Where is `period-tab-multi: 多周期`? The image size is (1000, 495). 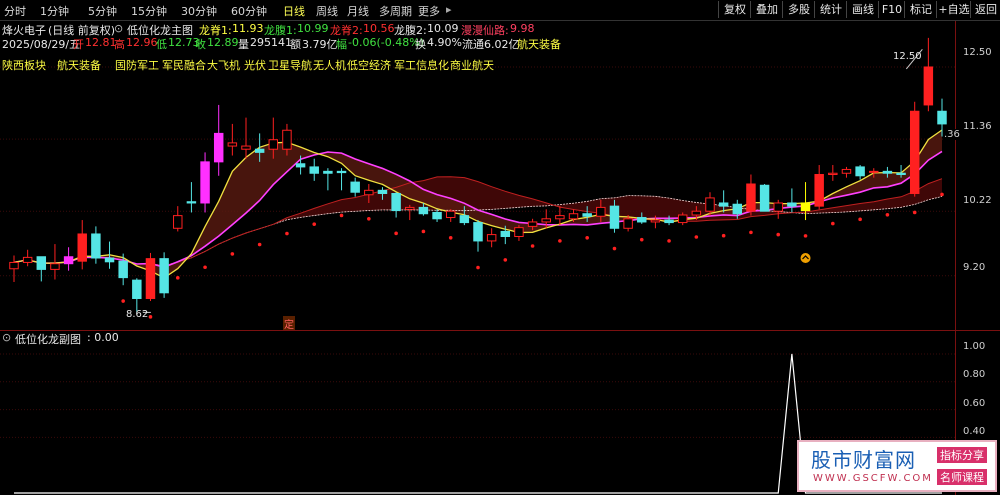 period-tab-multi: 多周期 is located at coordinates (395, 11).